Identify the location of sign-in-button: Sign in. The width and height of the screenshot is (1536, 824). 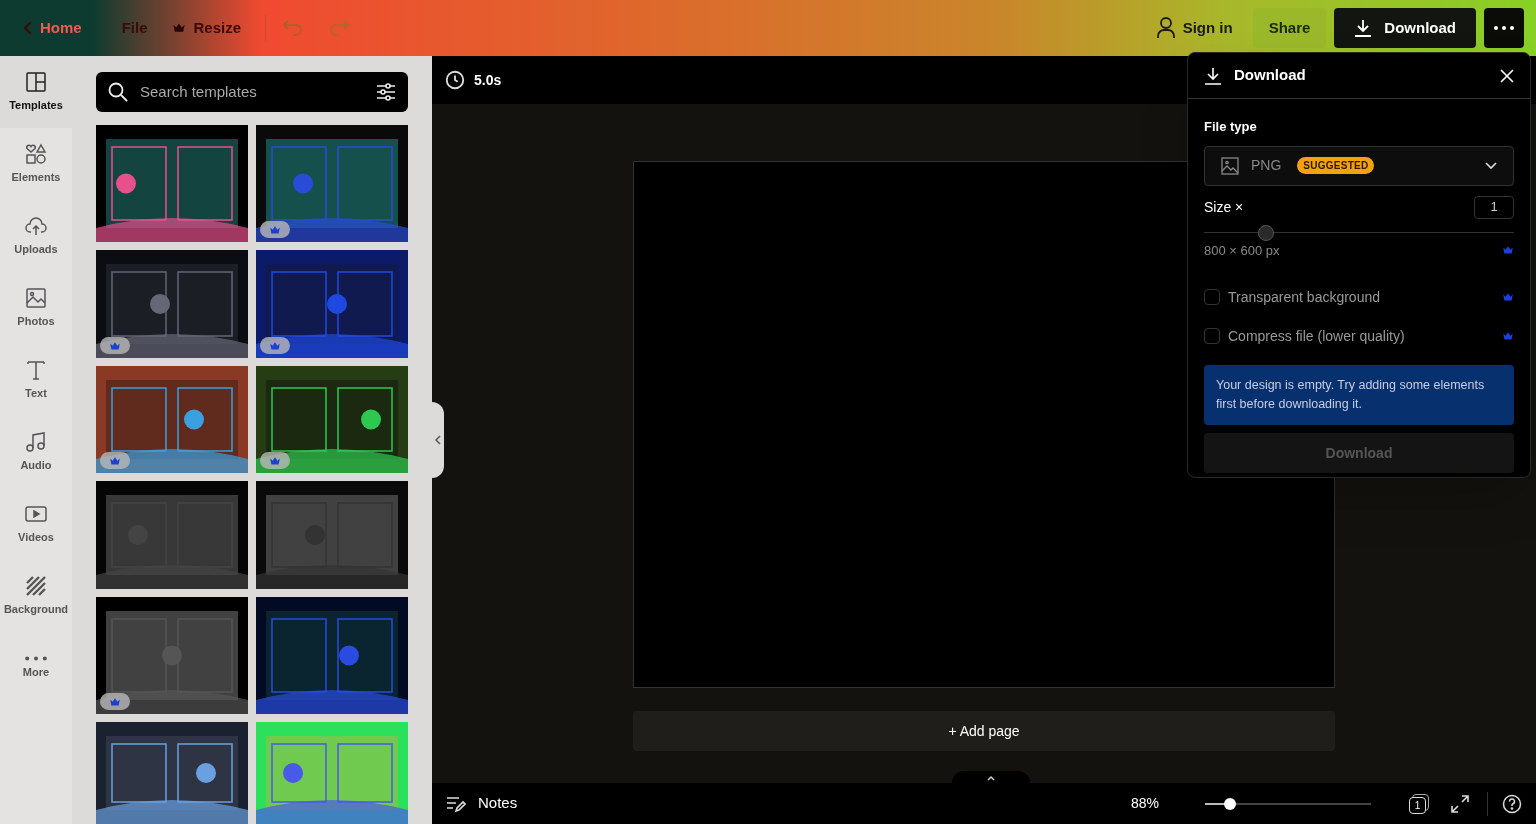
(1194, 28).